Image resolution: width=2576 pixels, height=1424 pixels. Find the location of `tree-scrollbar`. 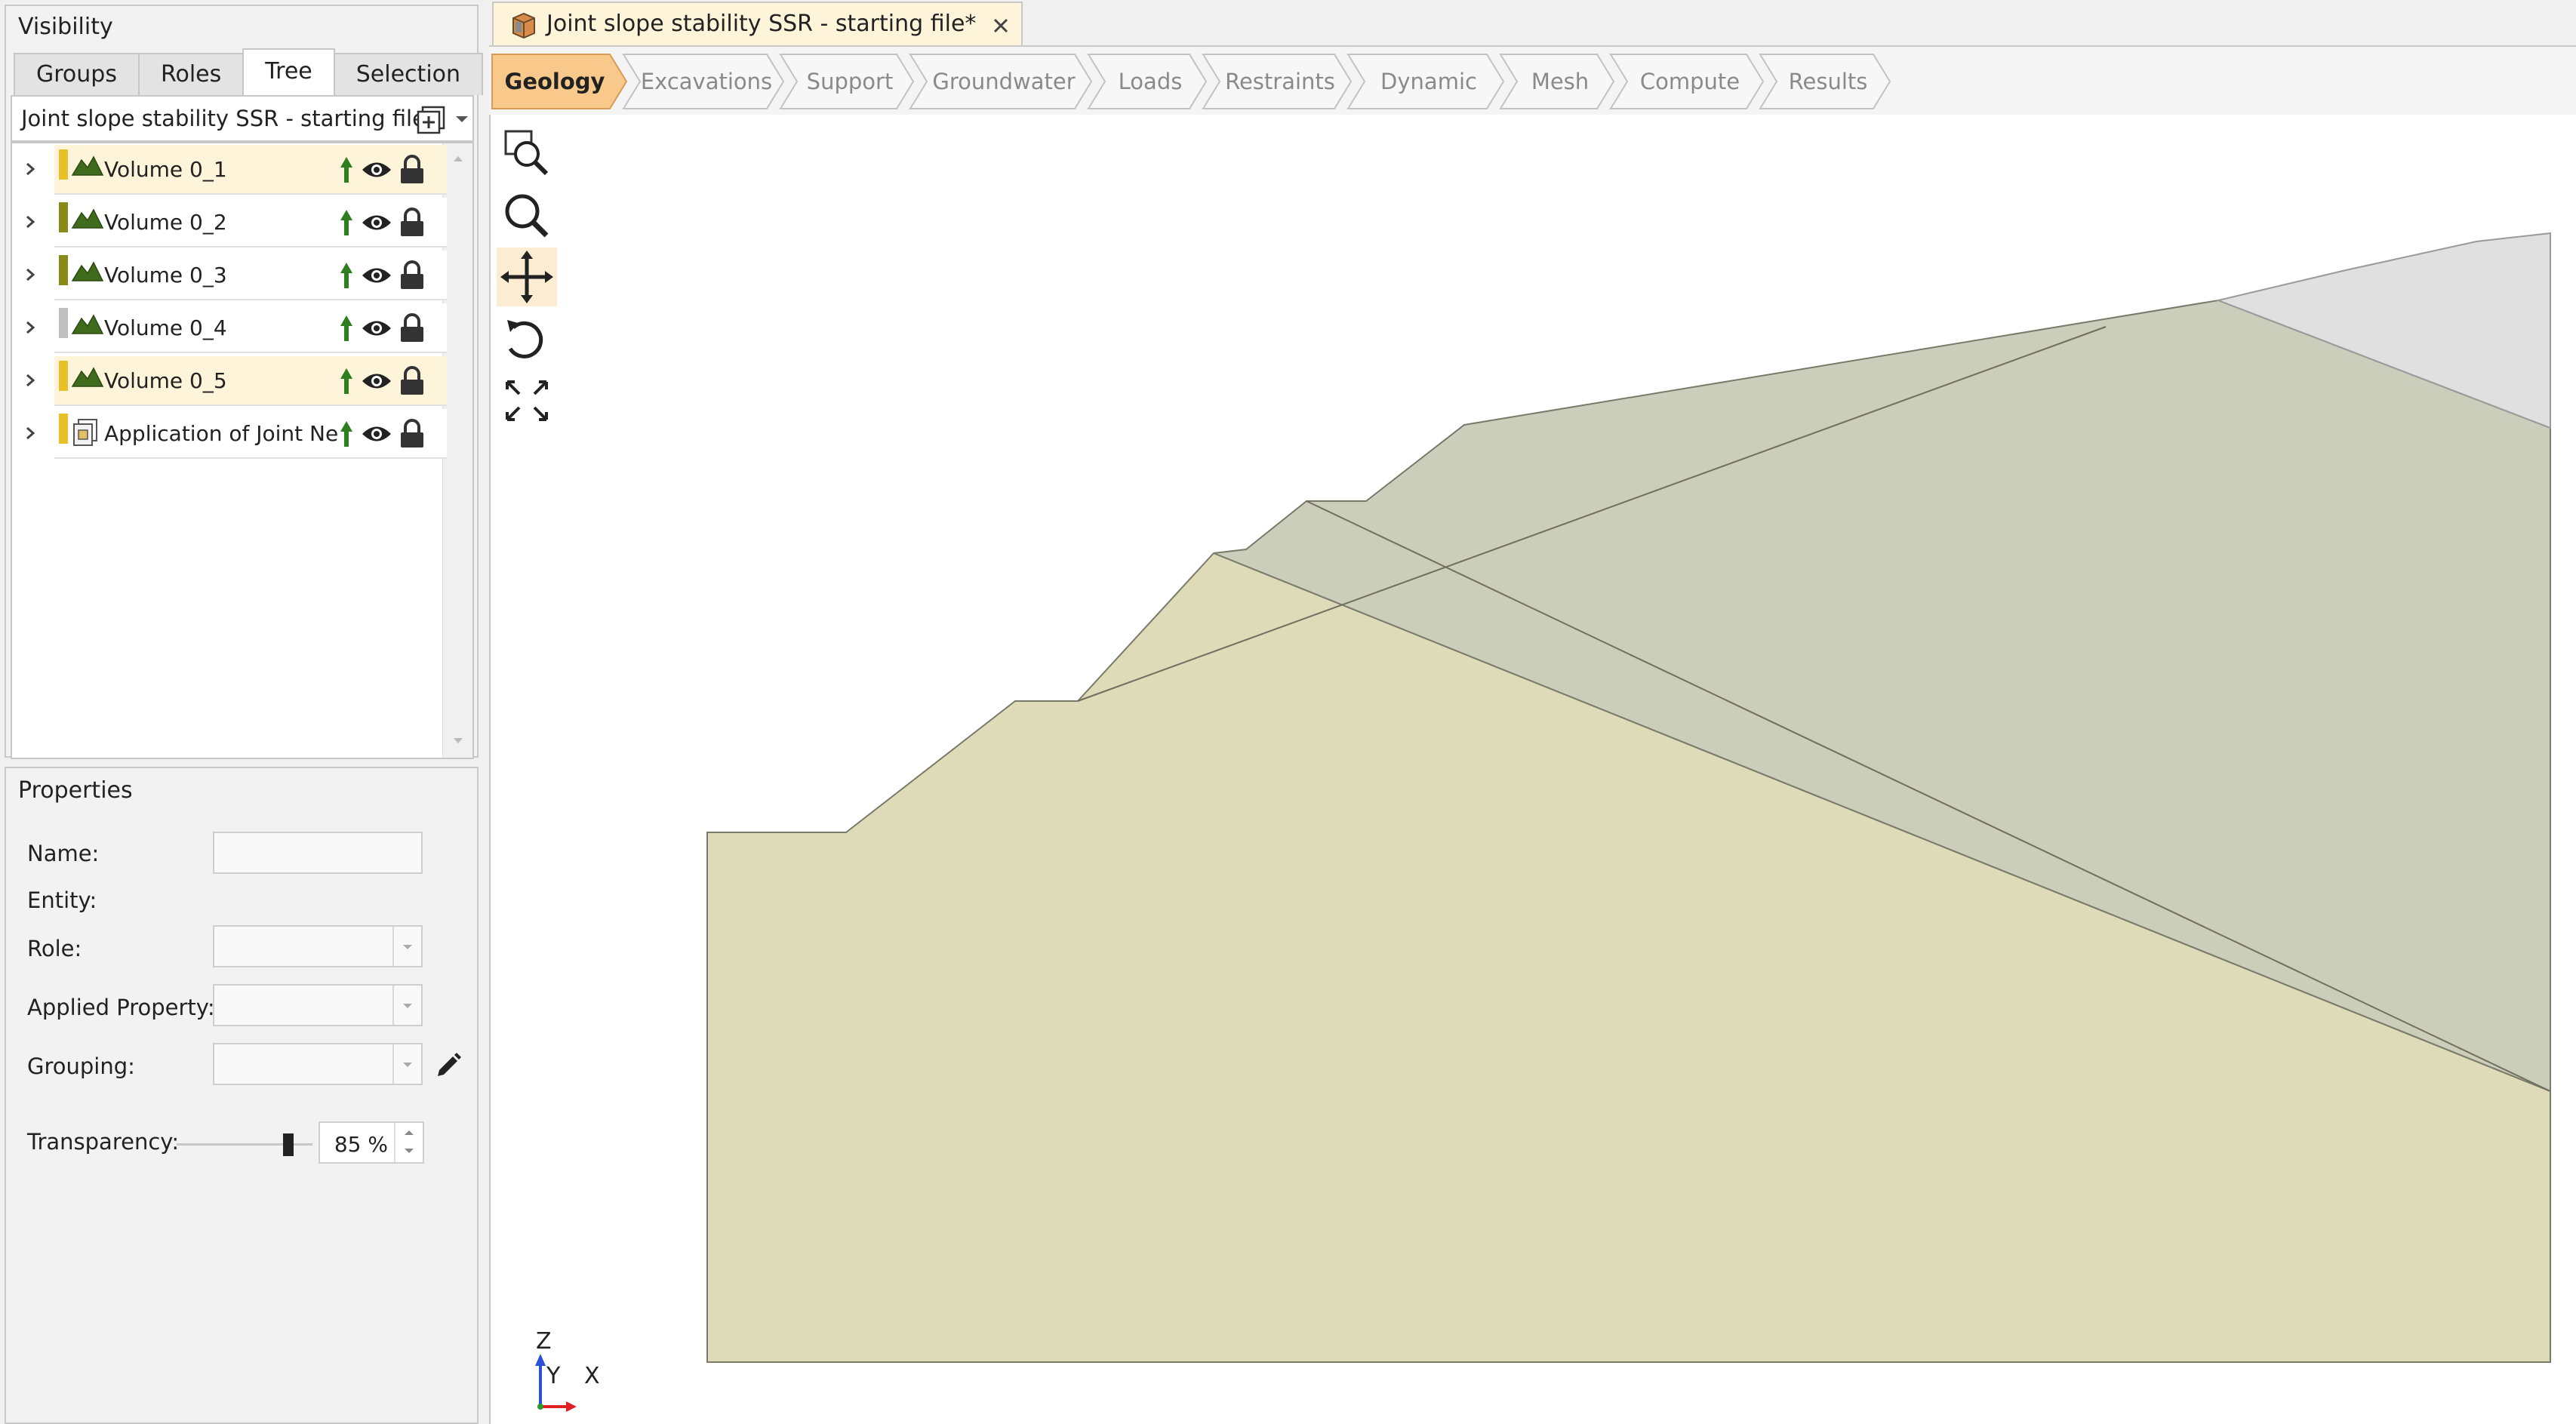

tree-scrollbar is located at coordinates (457, 450).